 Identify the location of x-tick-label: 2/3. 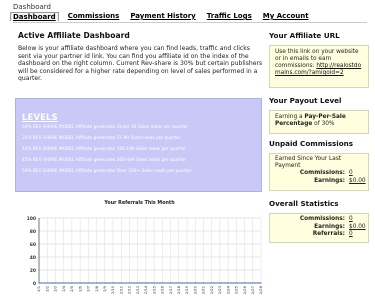
(56, 289).